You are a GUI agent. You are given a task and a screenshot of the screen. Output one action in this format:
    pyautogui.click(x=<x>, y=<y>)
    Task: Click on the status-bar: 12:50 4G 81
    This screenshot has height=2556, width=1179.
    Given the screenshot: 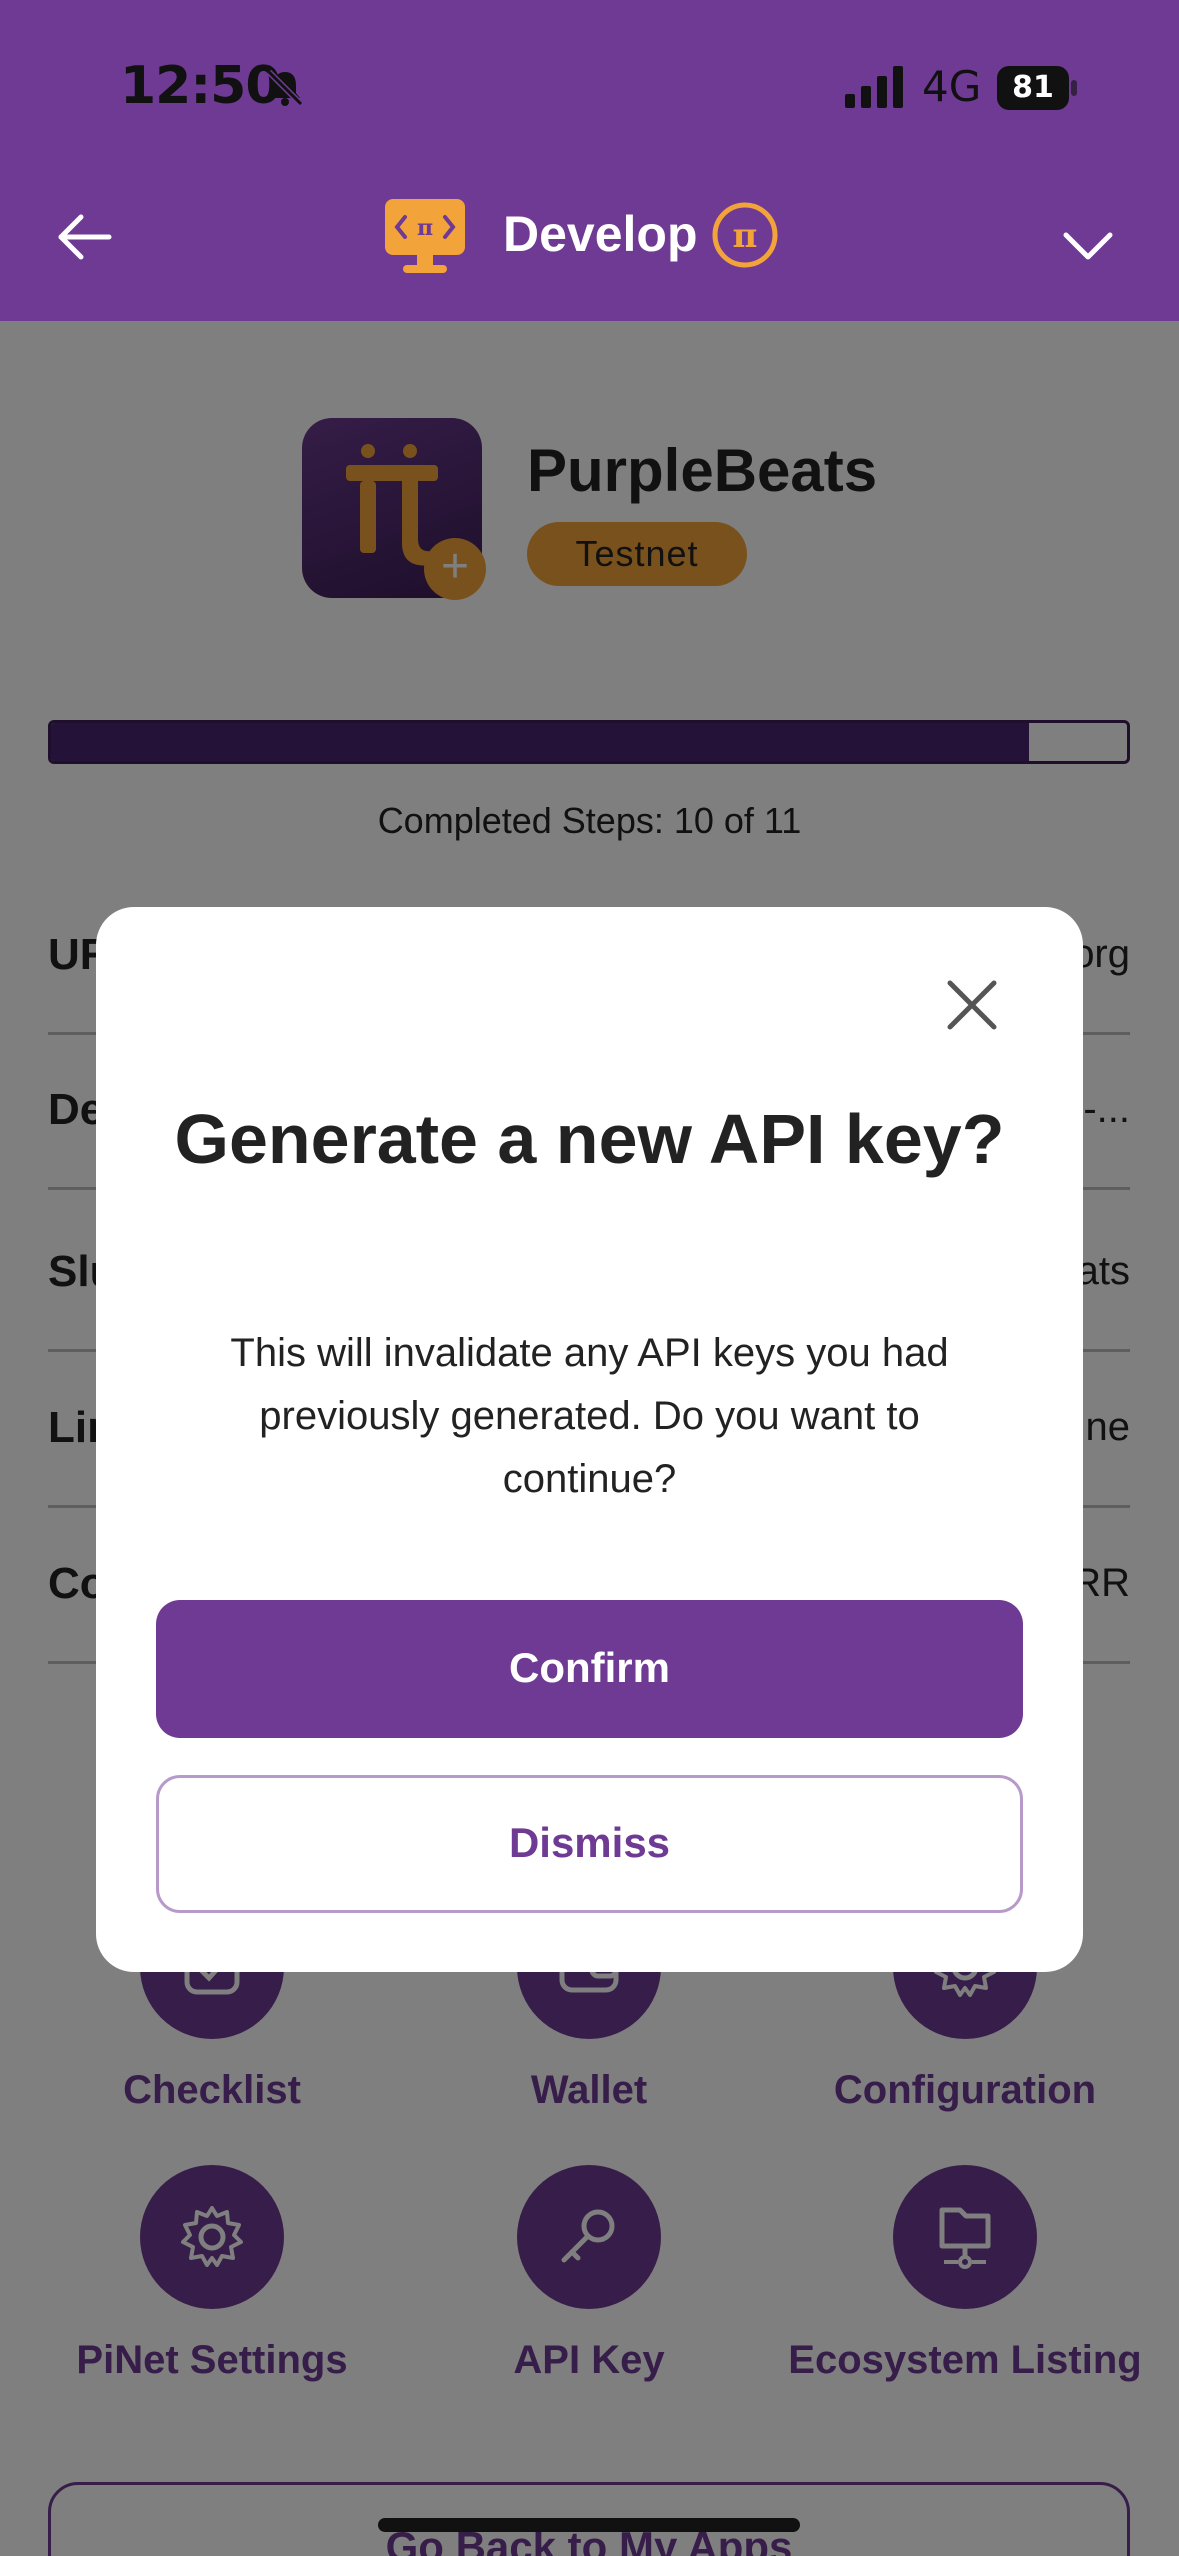 What is the action you would take?
    pyautogui.click(x=589, y=87)
    